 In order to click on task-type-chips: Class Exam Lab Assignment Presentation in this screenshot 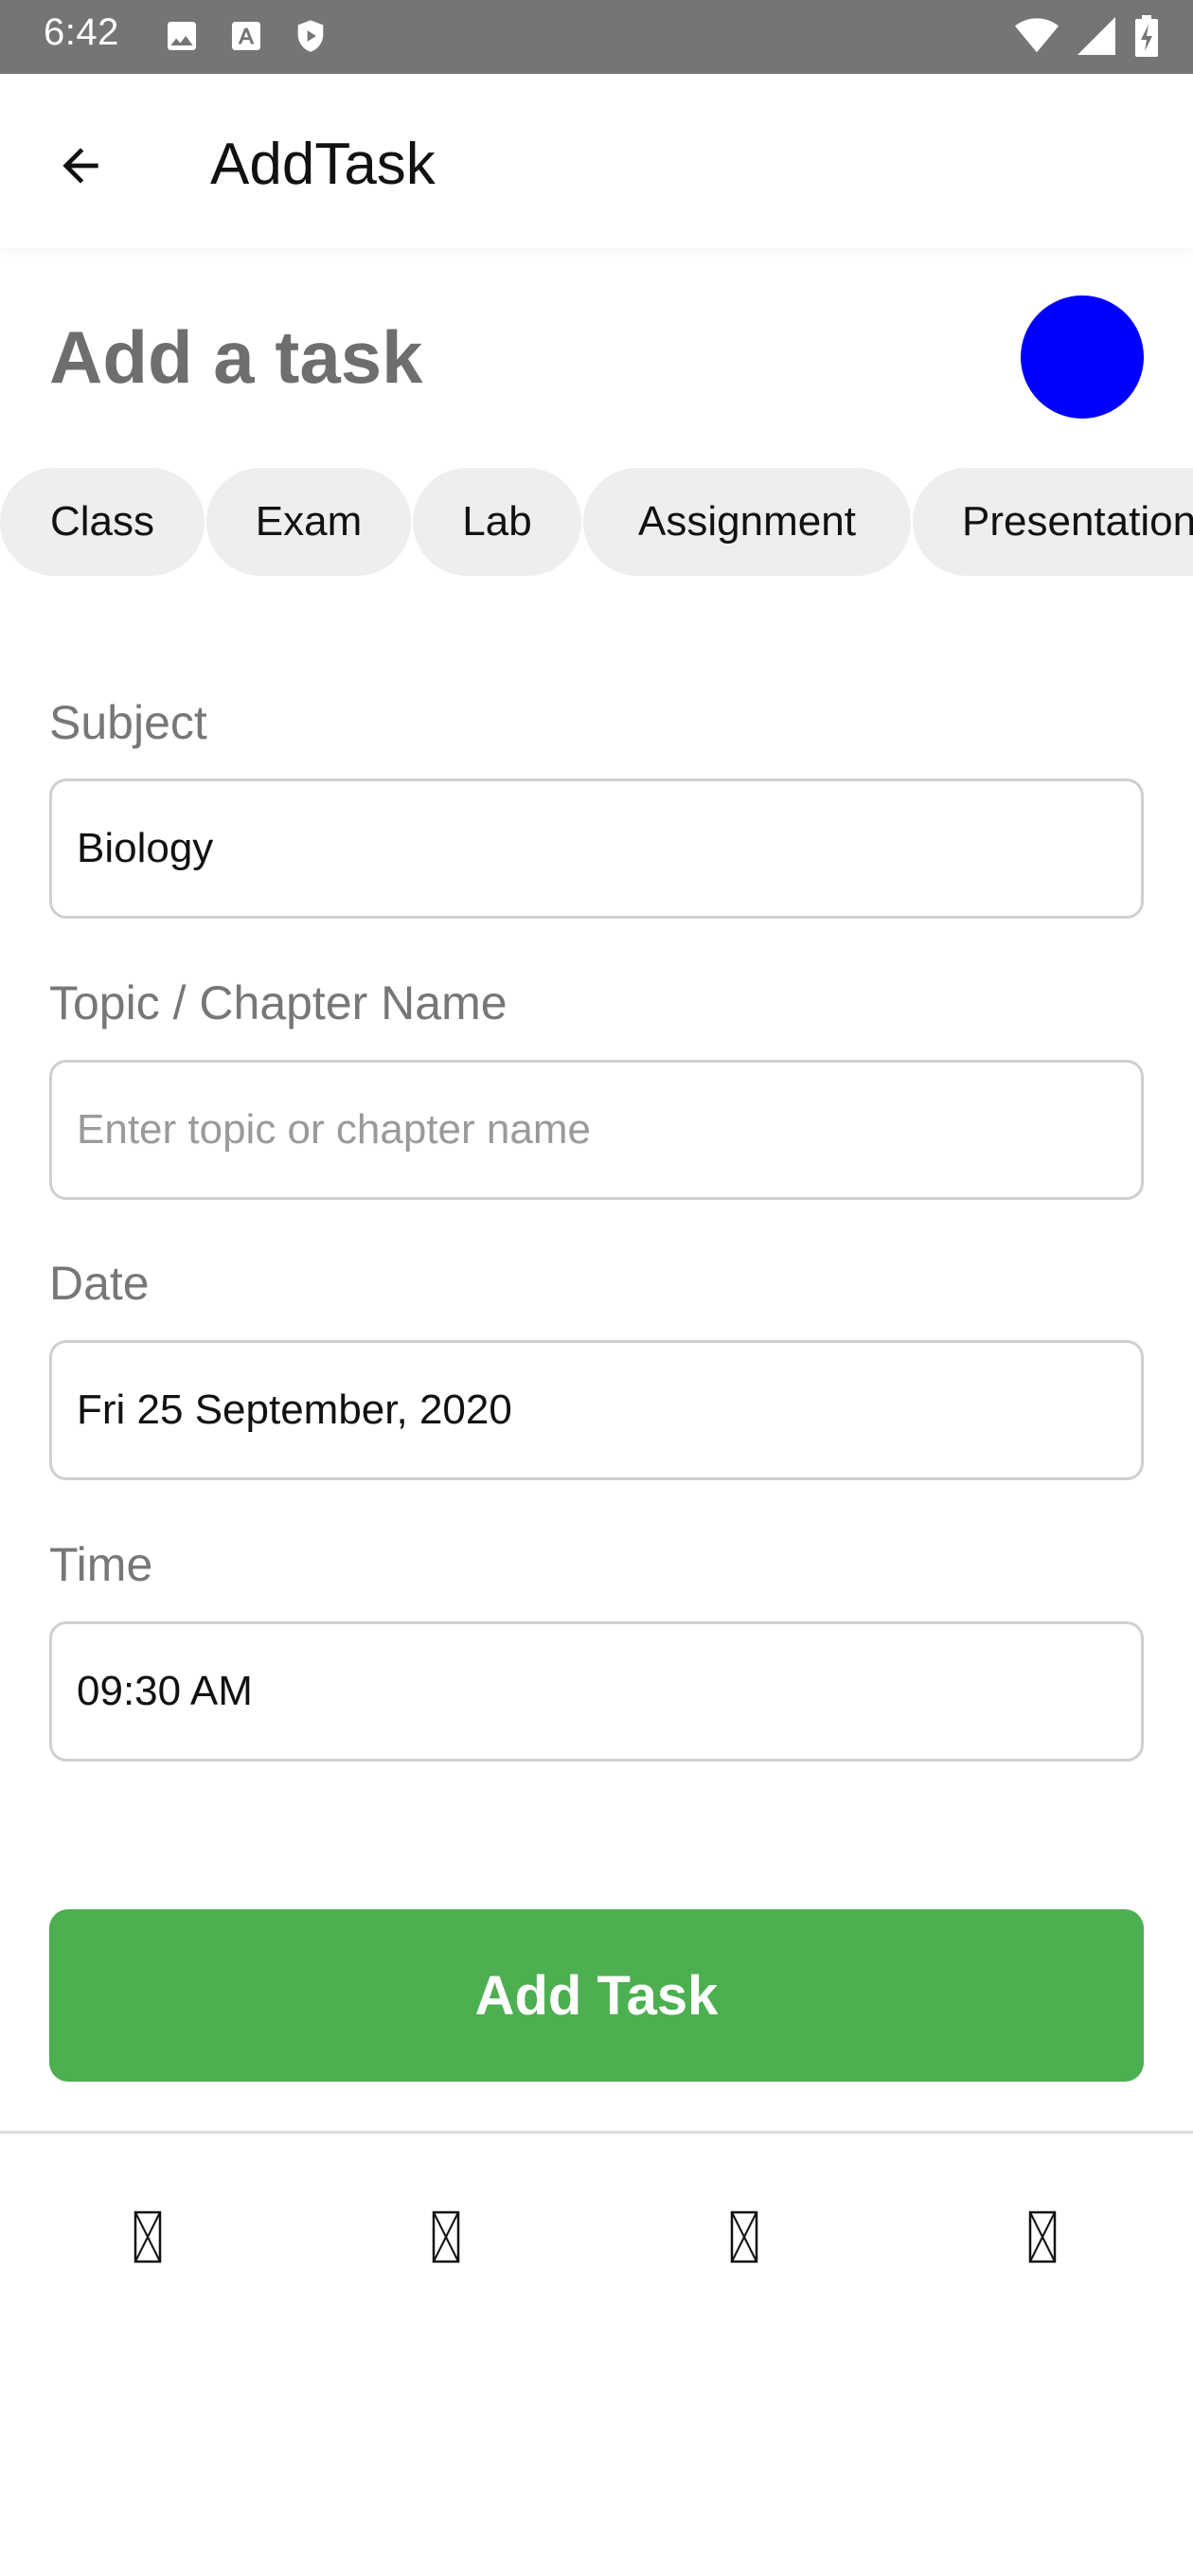, I will do `click(596, 522)`.